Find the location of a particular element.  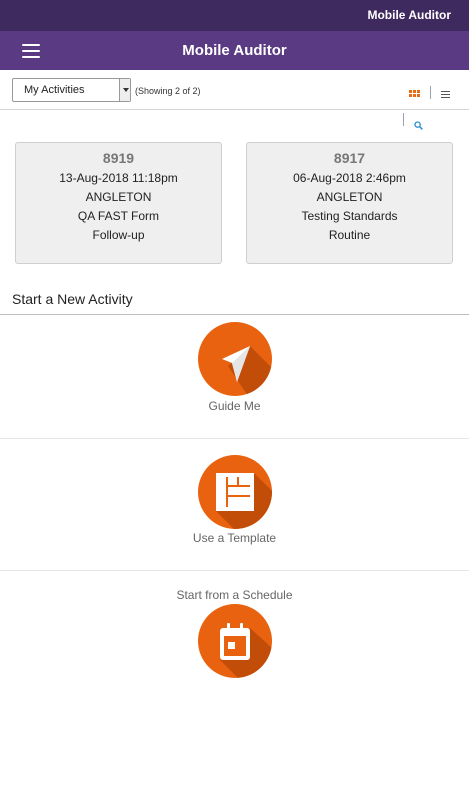

activity-date: 06-Aug-2018 2:46pm is located at coordinates (349, 178).